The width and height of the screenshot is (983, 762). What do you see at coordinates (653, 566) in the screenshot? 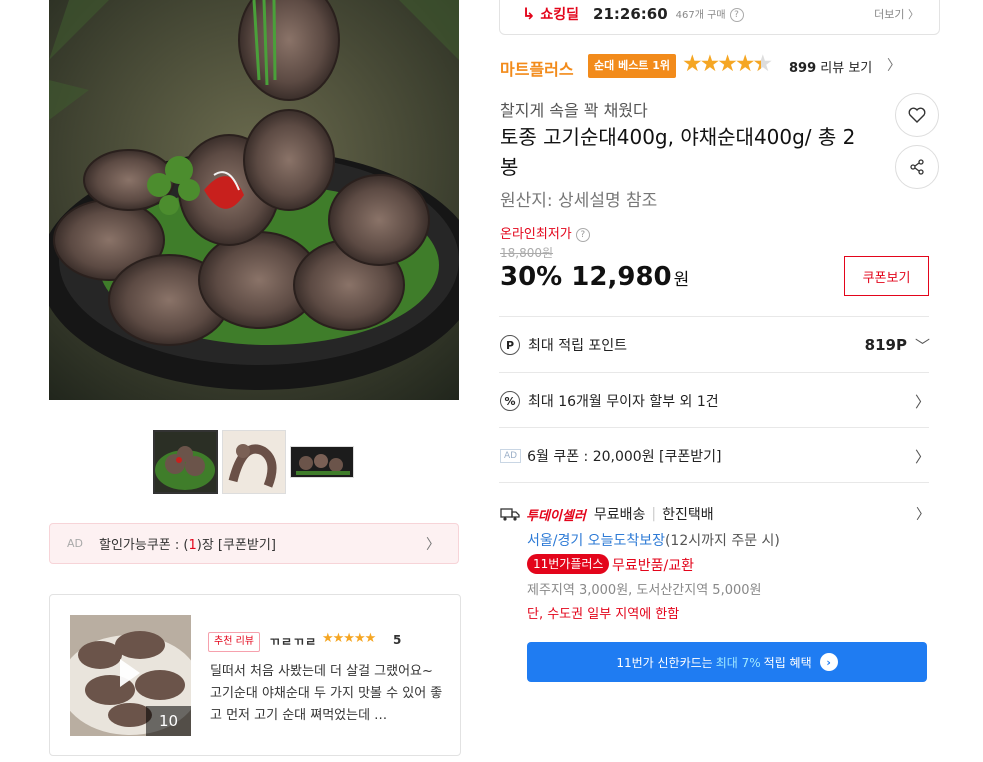
I see `free-return-label: 무료반품/교환` at bounding box center [653, 566].